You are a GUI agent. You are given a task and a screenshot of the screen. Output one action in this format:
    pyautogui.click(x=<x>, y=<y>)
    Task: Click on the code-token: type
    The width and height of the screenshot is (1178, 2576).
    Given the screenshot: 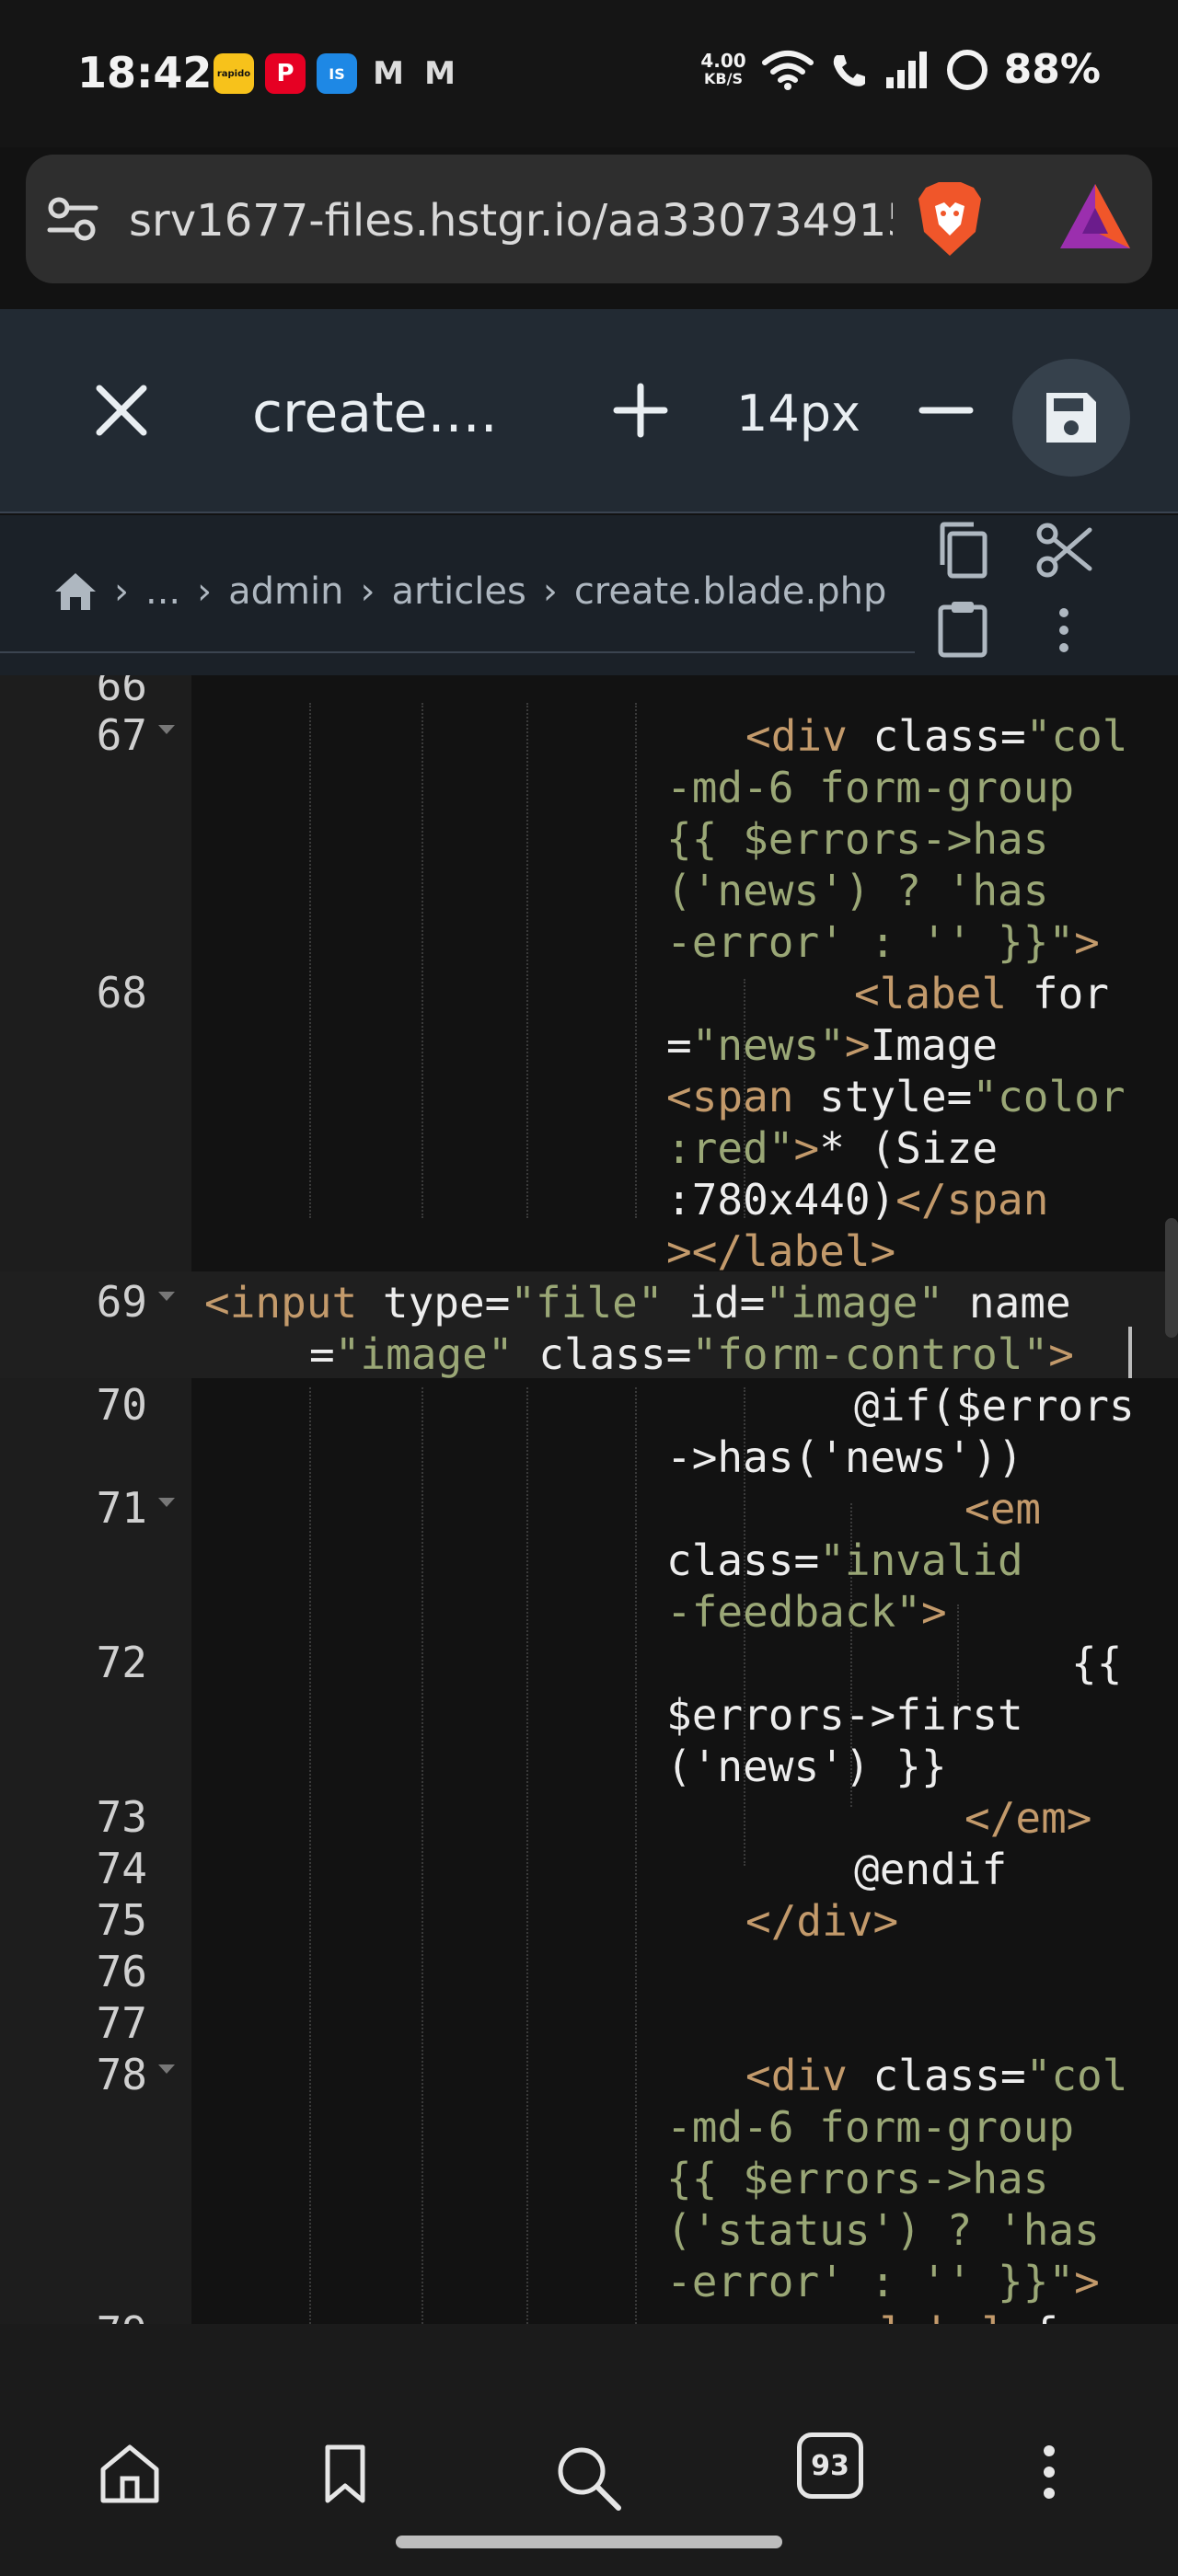 What is the action you would take?
    pyautogui.click(x=433, y=1303)
    